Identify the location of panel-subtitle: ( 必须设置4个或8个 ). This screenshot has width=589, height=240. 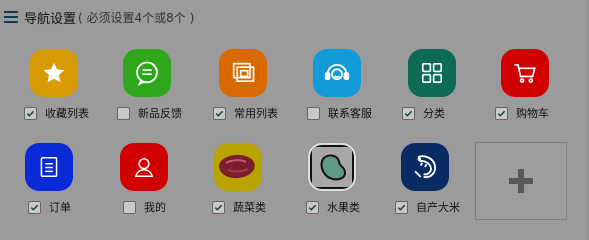
(136, 17).